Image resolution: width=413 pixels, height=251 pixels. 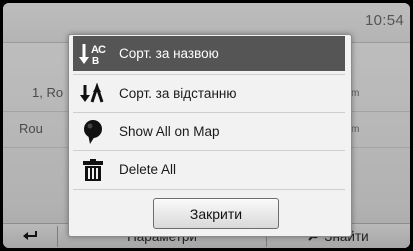 I want to click on menu-item-sort-by-distance: Сорт. за відстанню, so click(x=209, y=93).